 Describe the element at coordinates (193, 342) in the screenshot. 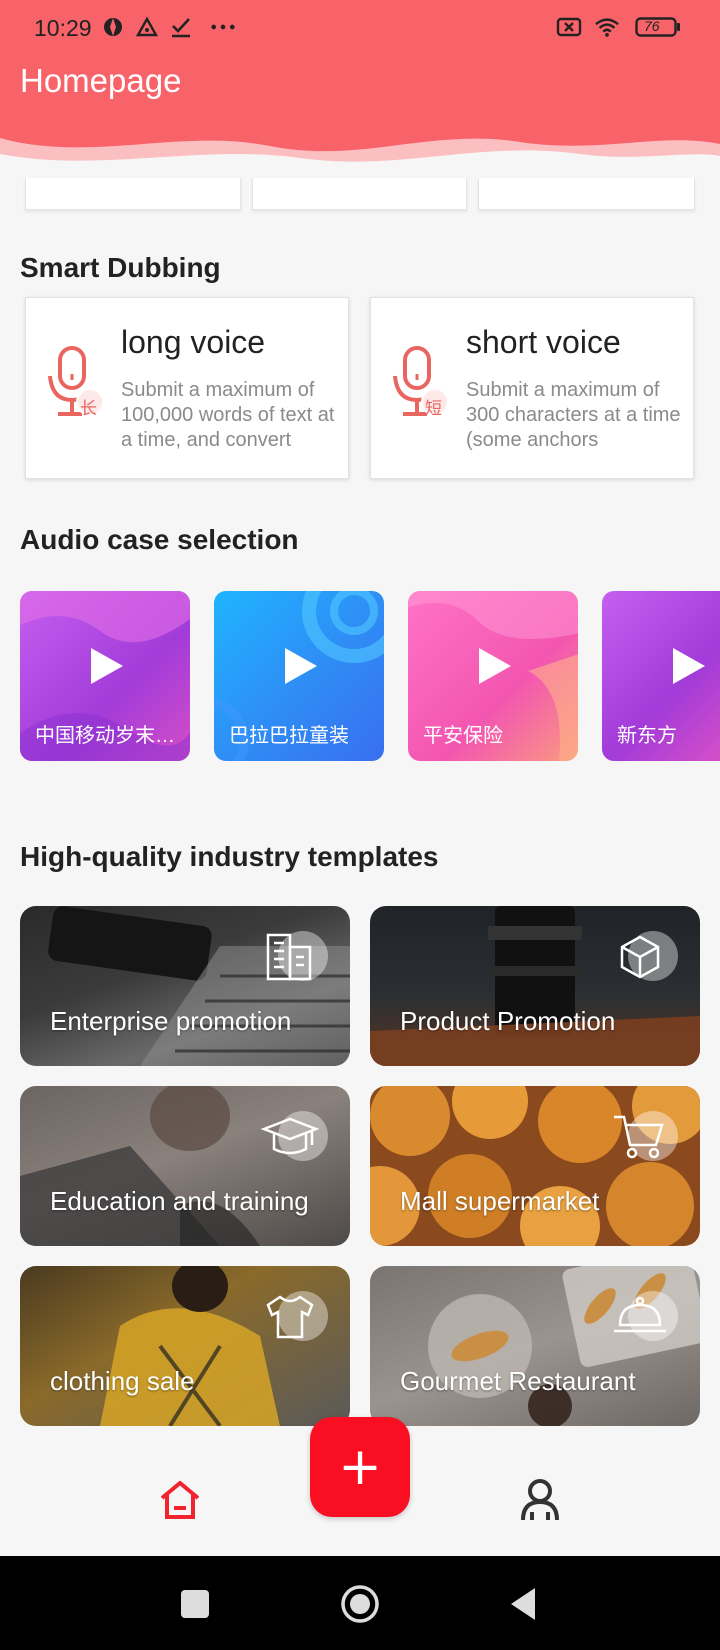

I see `long-voice-title: long voice` at that location.